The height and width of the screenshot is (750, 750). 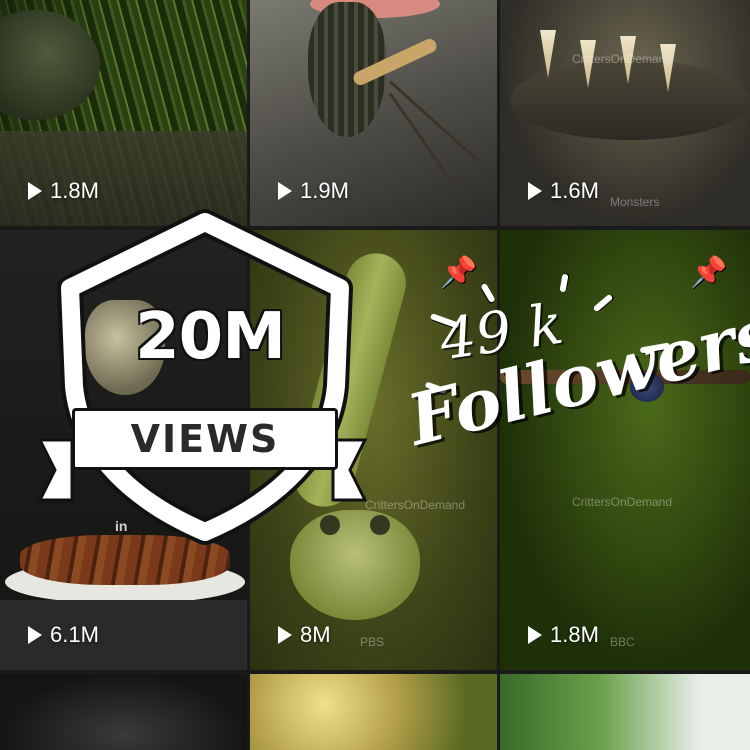 I want to click on video-tile: 1.9M, so click(x=373, y=113).